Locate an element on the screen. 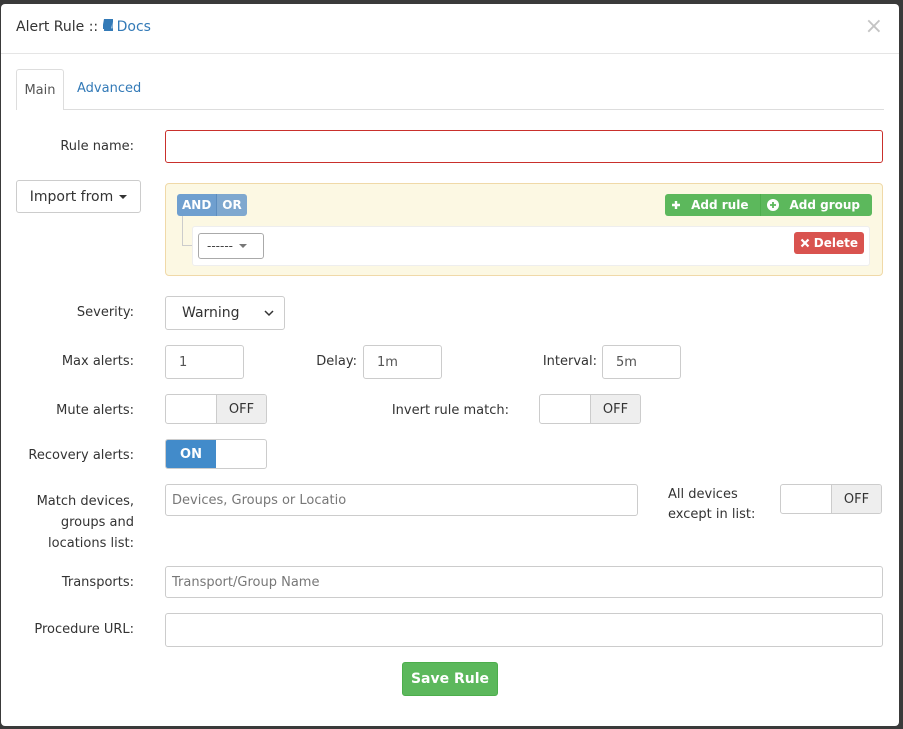  query-builder: AND OR Add rule Add group ------ Delete is located at coordinates (524, 229).